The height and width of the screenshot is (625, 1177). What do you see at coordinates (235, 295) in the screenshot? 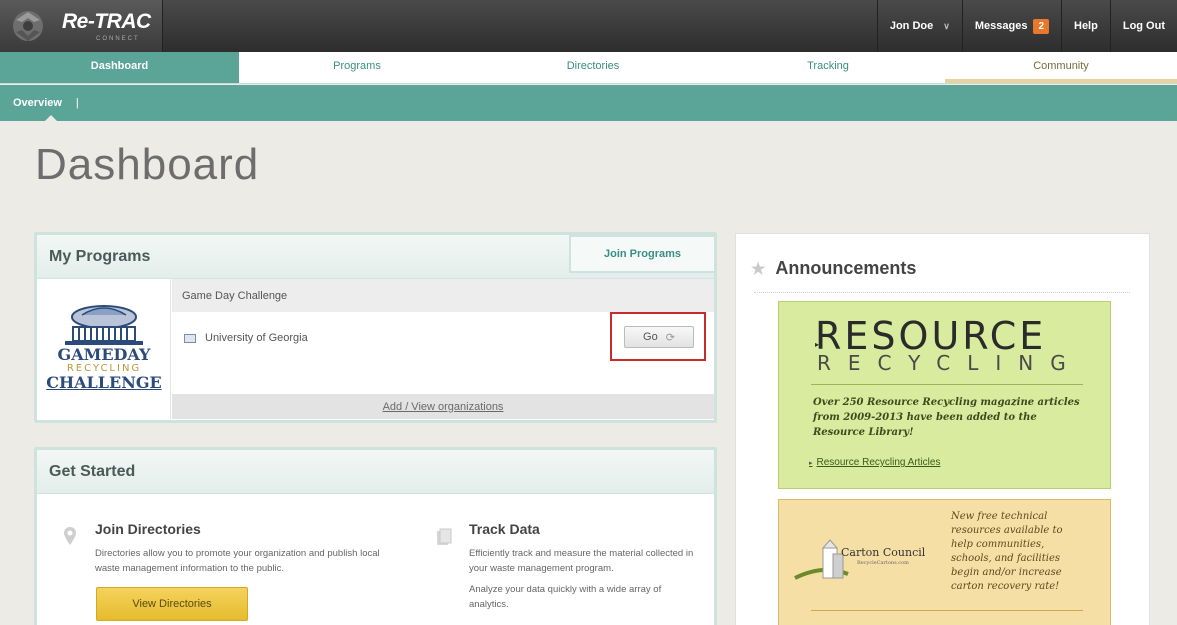
I see `program-name: Game Day Challenge` at bounding box center [235, 295].